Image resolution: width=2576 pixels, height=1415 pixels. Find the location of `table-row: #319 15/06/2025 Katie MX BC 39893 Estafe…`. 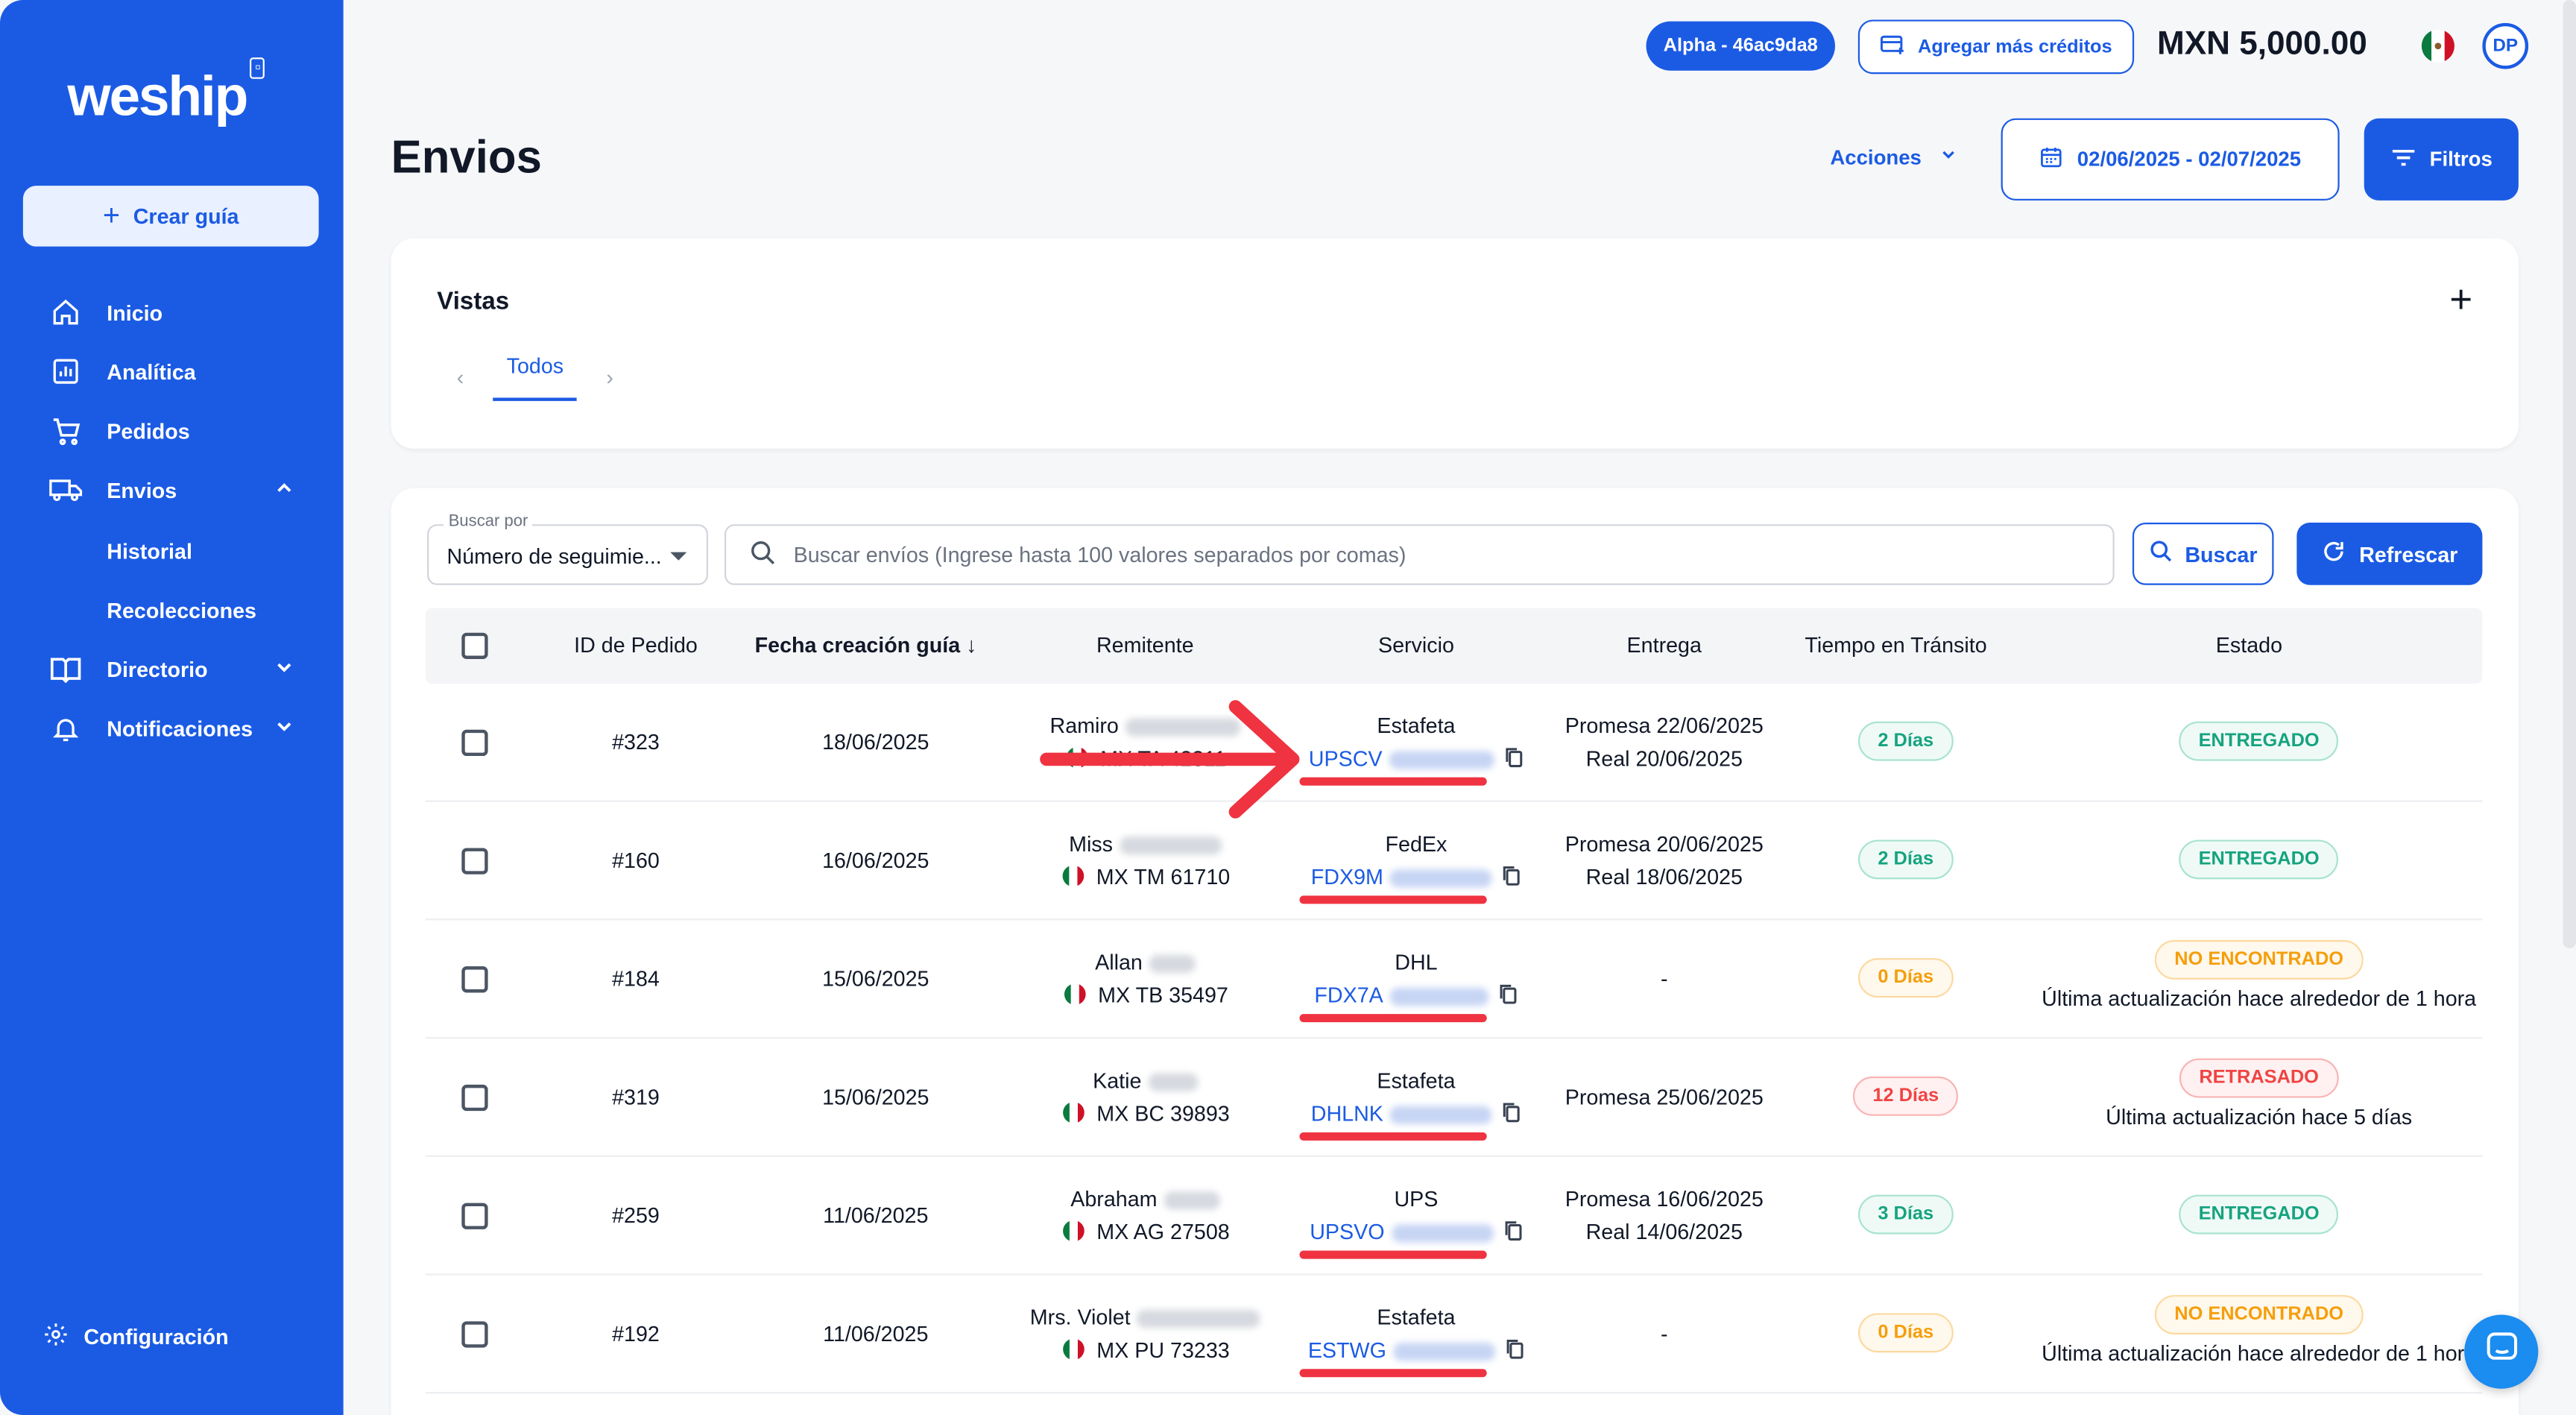

table-row: #319 15/06/2025 Katie MX BC 39893 Estafe… is located at coordinates (1454, 1098).